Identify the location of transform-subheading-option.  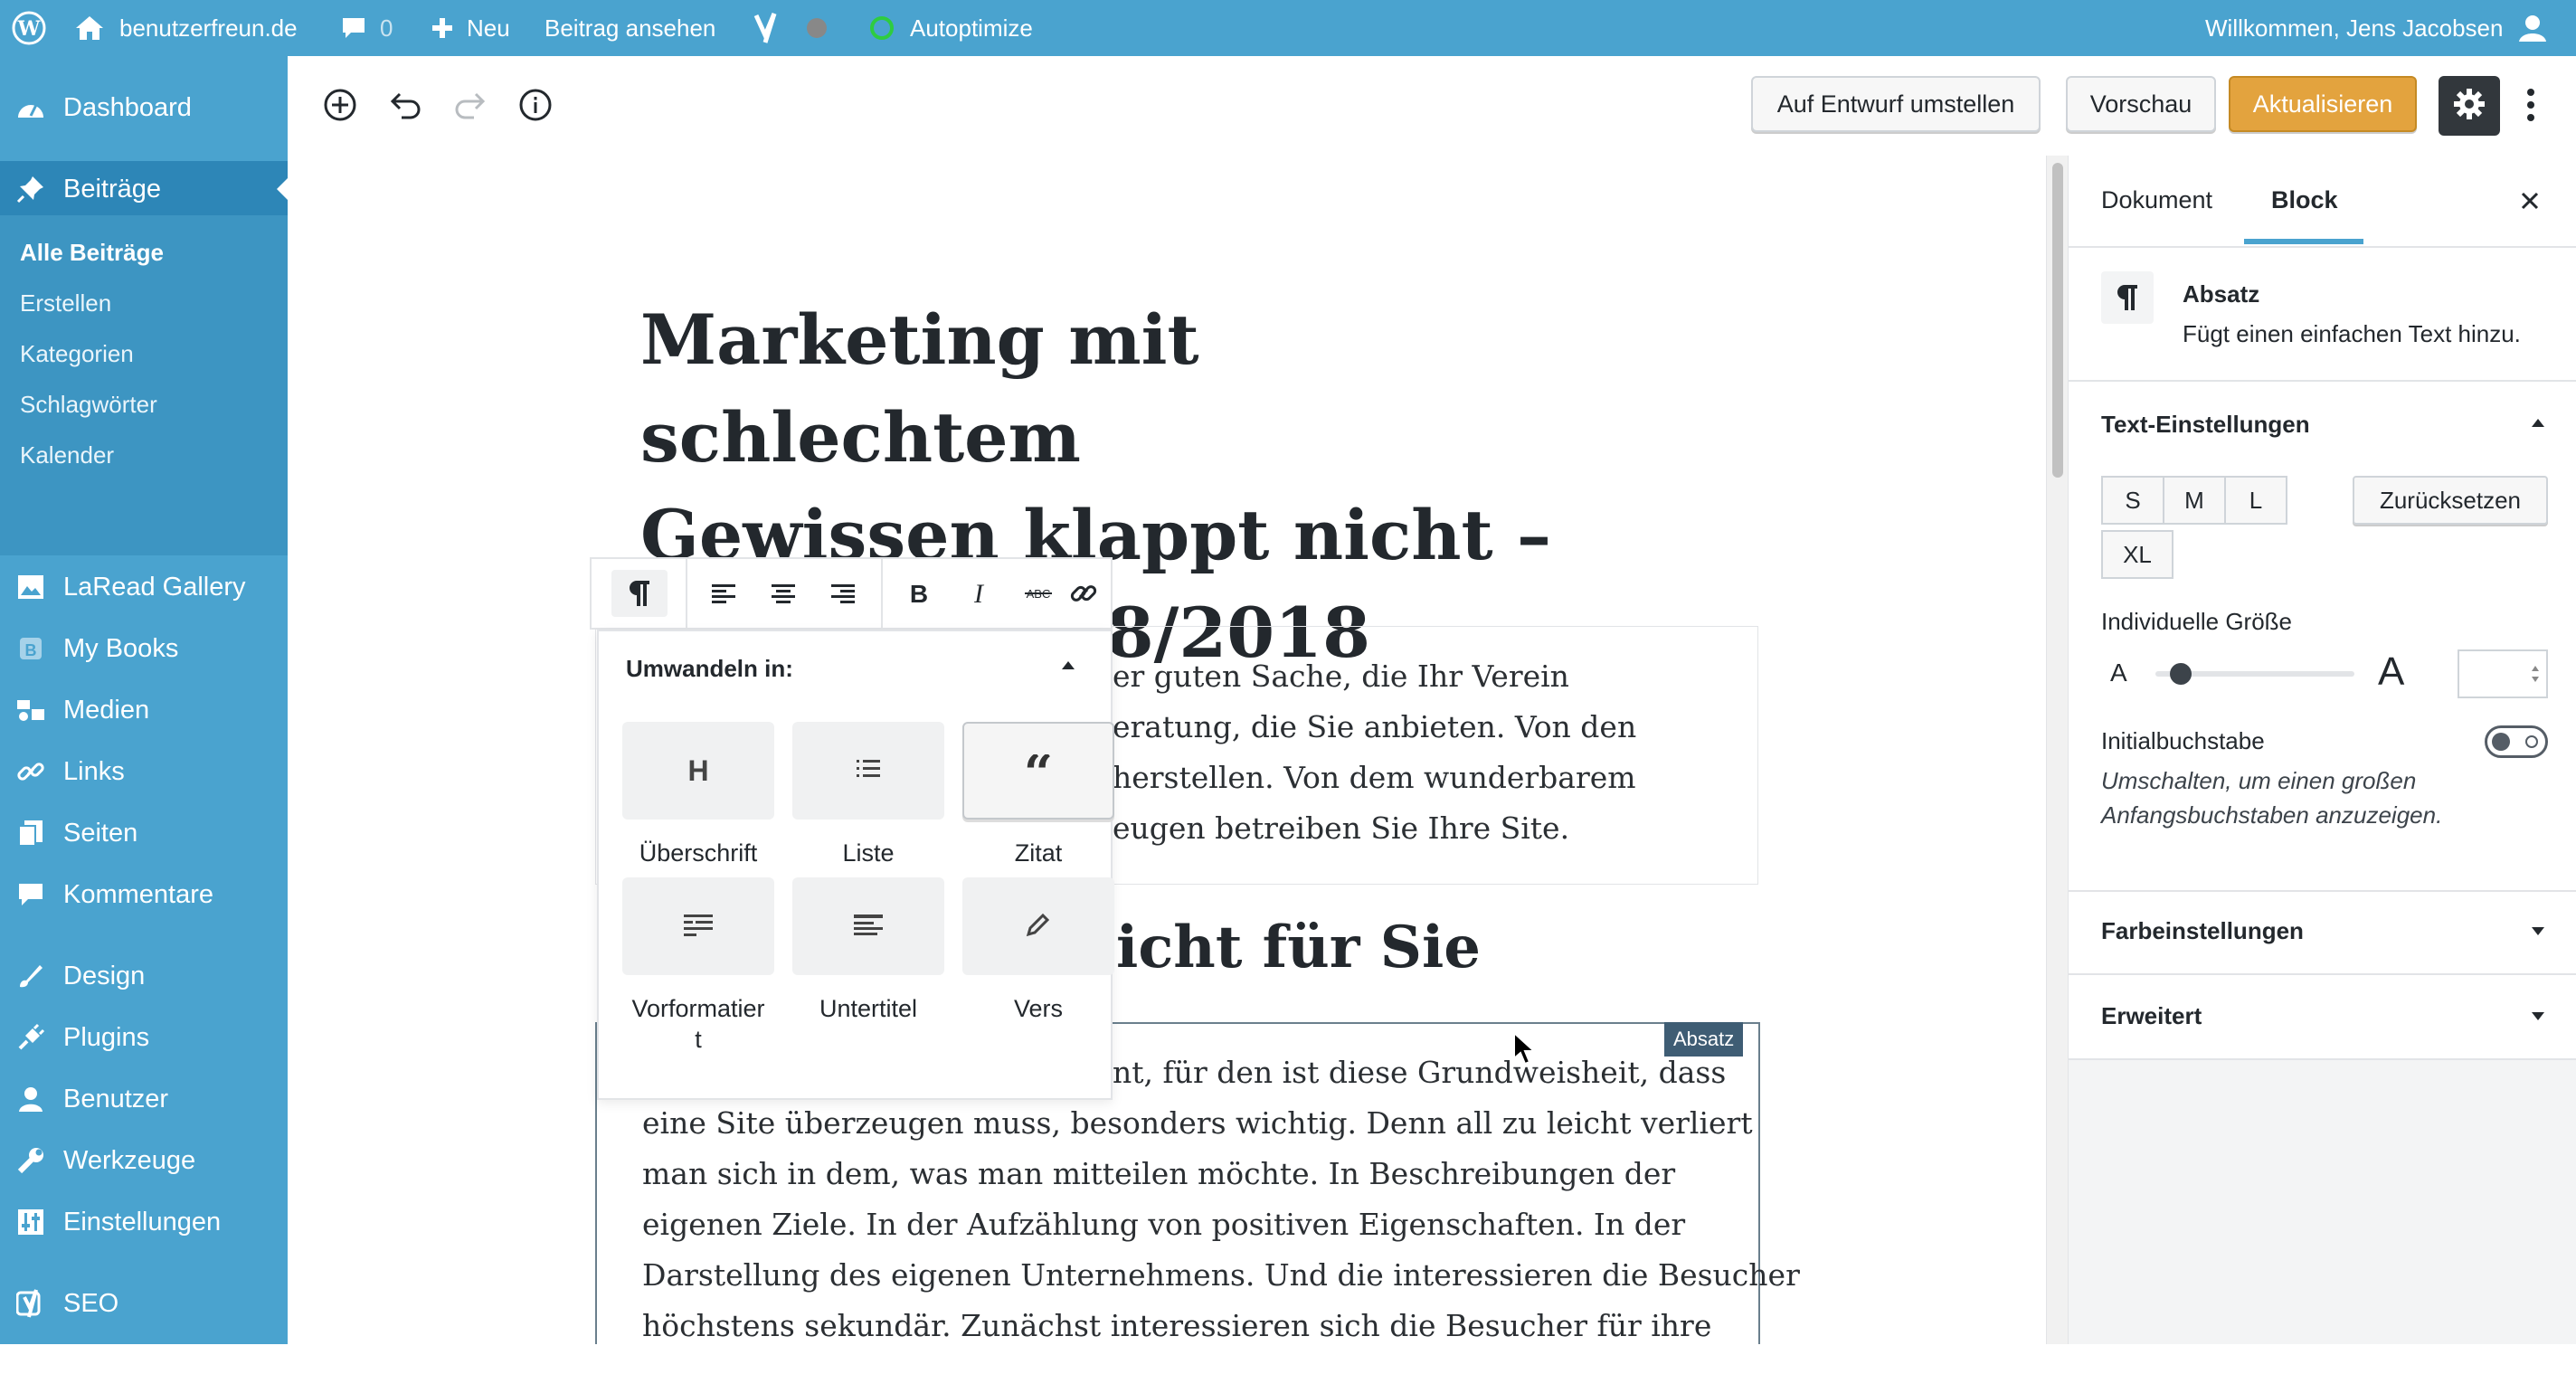
(868, 926).